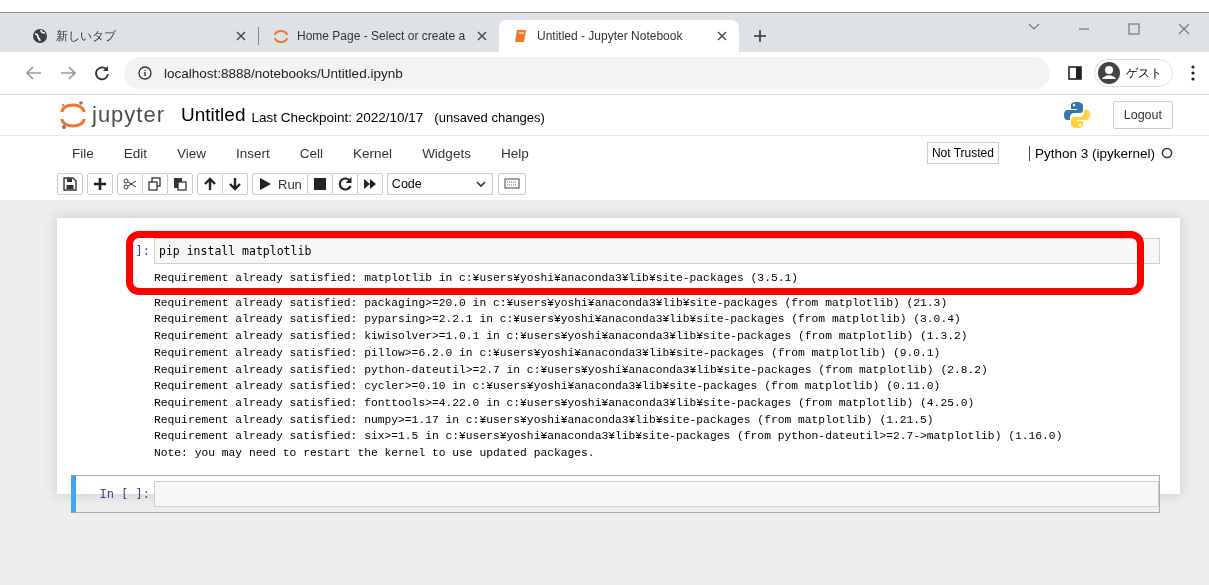 The image size is (1209, 585). Describe the element at coordinates (337, 117) in the screenshot. I see `checkpoint-text: Last Checkpoint: 2022/10/17` at that location.